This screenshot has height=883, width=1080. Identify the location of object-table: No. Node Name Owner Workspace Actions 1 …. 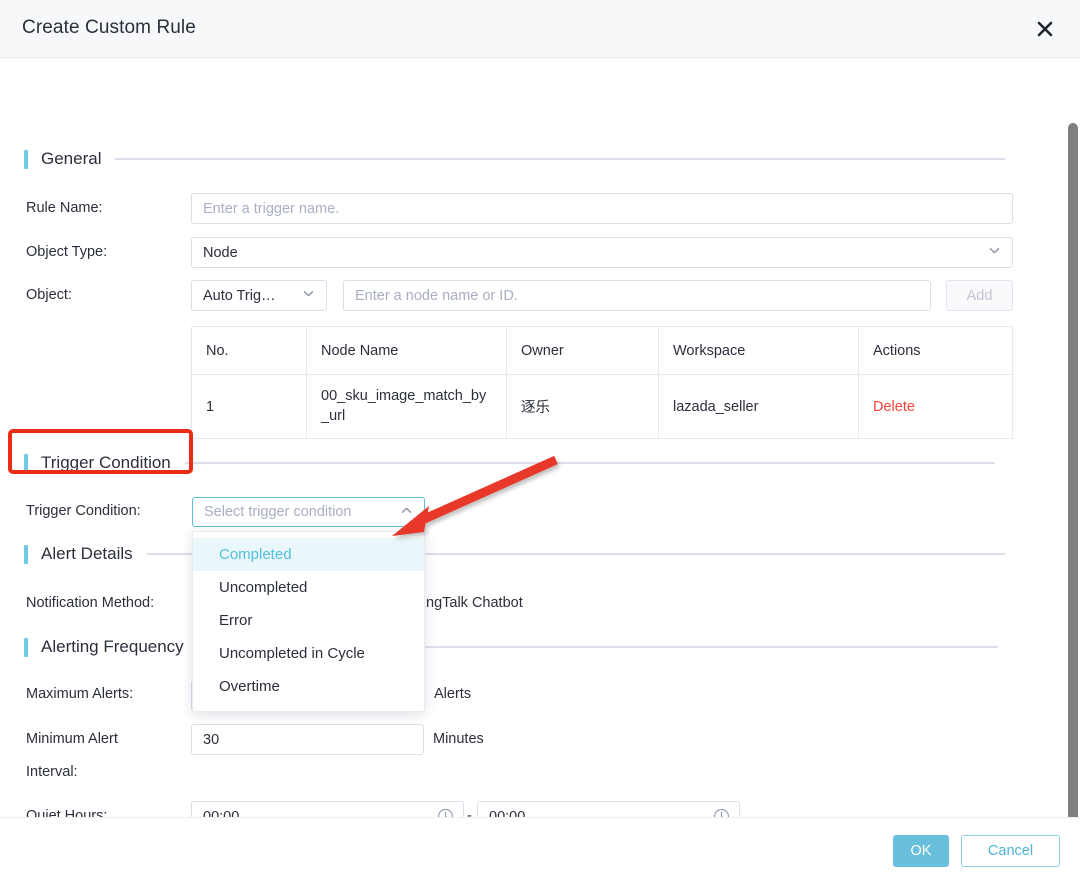
(602, 382).